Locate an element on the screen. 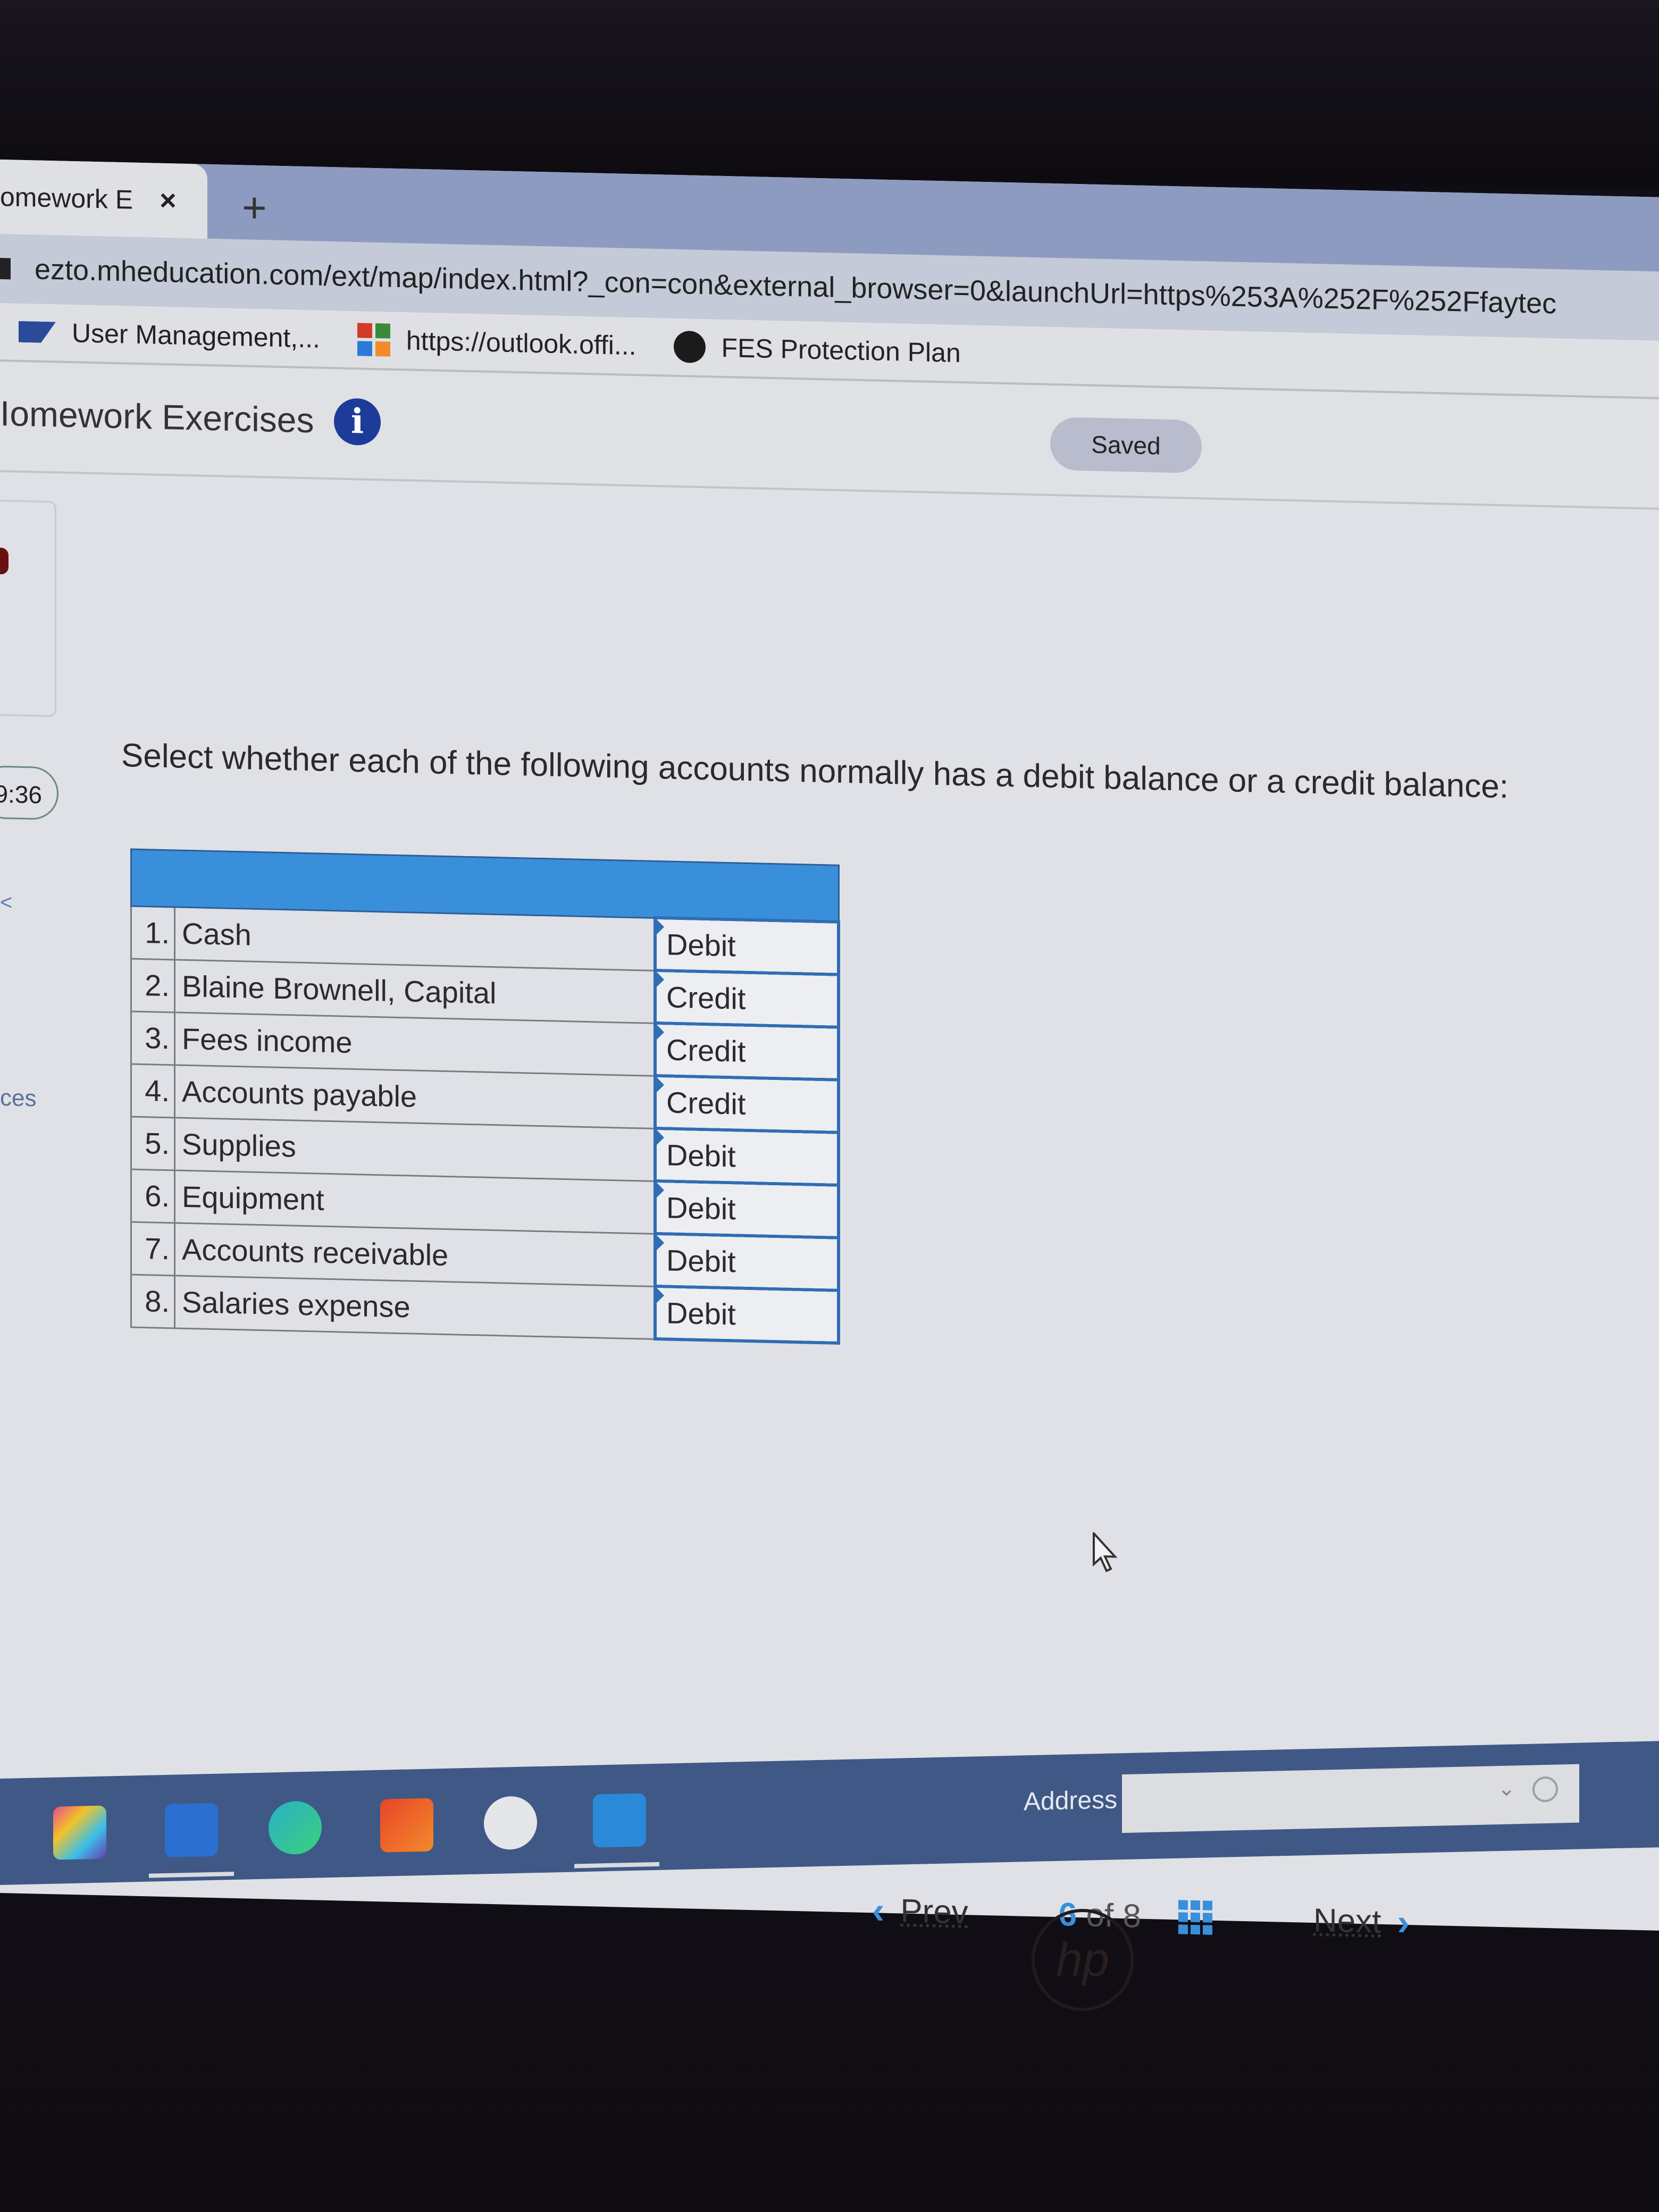 The image size is (1659, 2212). prev-button: ‹ Prev is located at coordinates (928, 1911).